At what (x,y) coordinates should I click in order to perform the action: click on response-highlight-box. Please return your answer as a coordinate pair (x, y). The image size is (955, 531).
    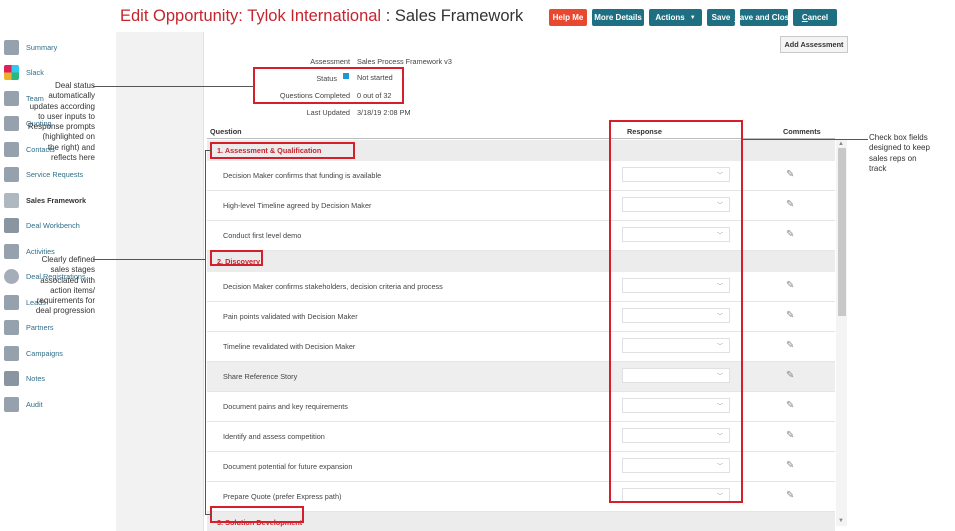
    Looking at the image, I should click on (676, 311).